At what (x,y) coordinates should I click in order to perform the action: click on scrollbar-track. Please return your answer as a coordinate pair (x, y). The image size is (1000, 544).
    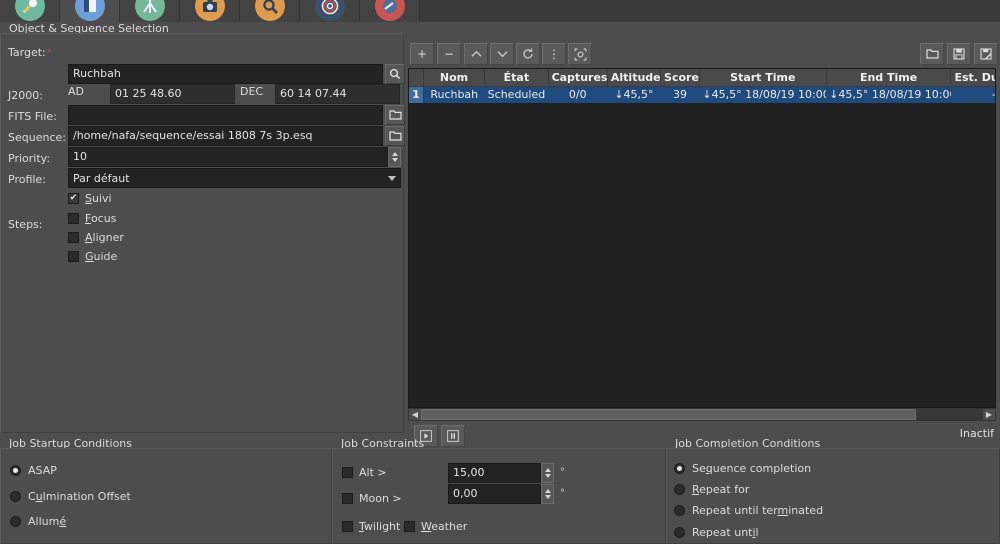
    Looking at the image, I should click on (949, 414).